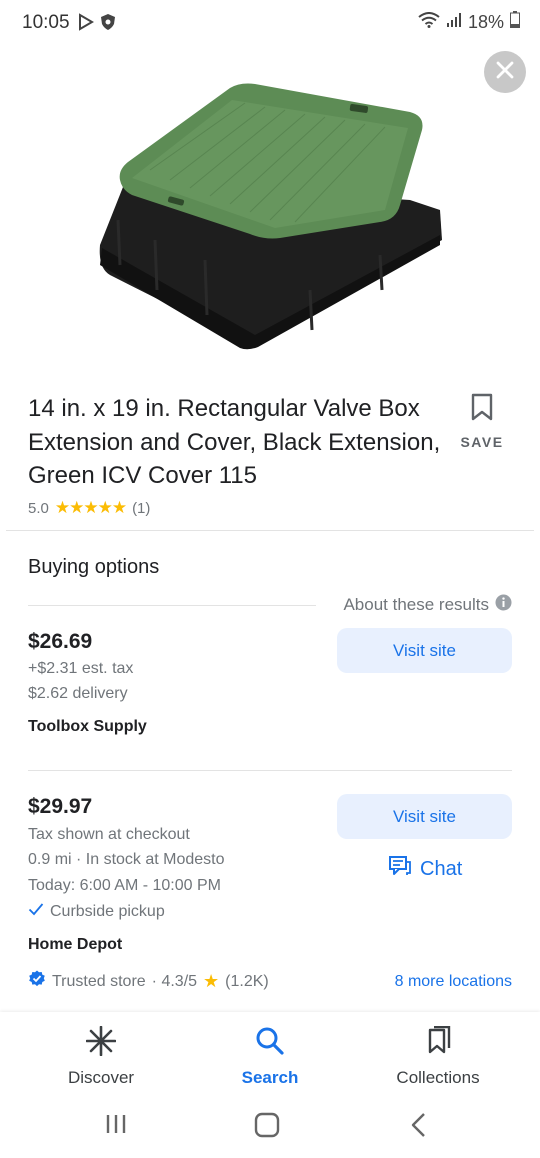 The height and width of the screenshot is (1158, 540). Describe the element at coordinates (101, 1041) in the screenshot. I see `asterisk-icon` at that location.